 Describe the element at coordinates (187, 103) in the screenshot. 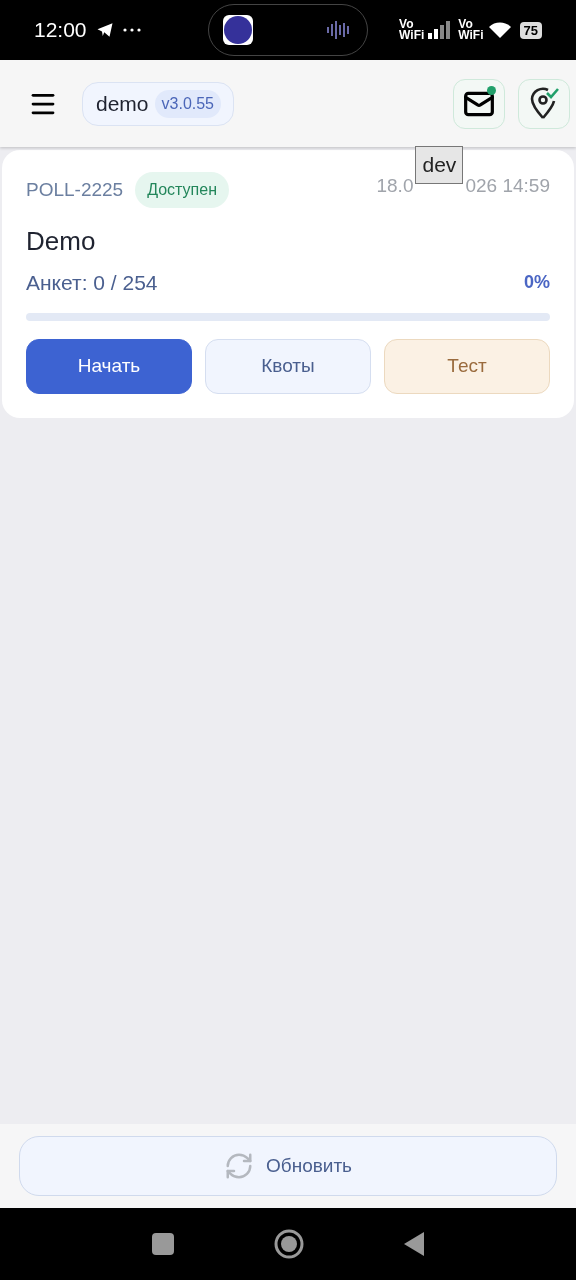

I see `version-badge: v3.0.55` at that location.